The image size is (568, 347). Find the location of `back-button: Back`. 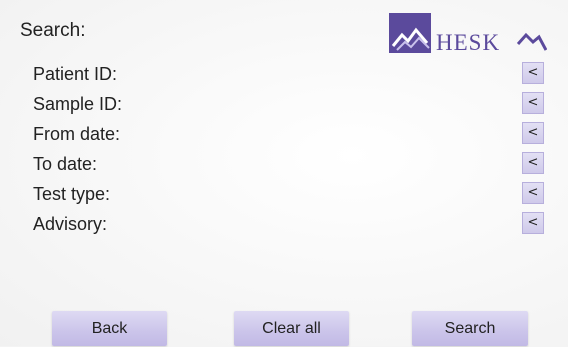

back-button: Back is located at coordinates (109, 328).